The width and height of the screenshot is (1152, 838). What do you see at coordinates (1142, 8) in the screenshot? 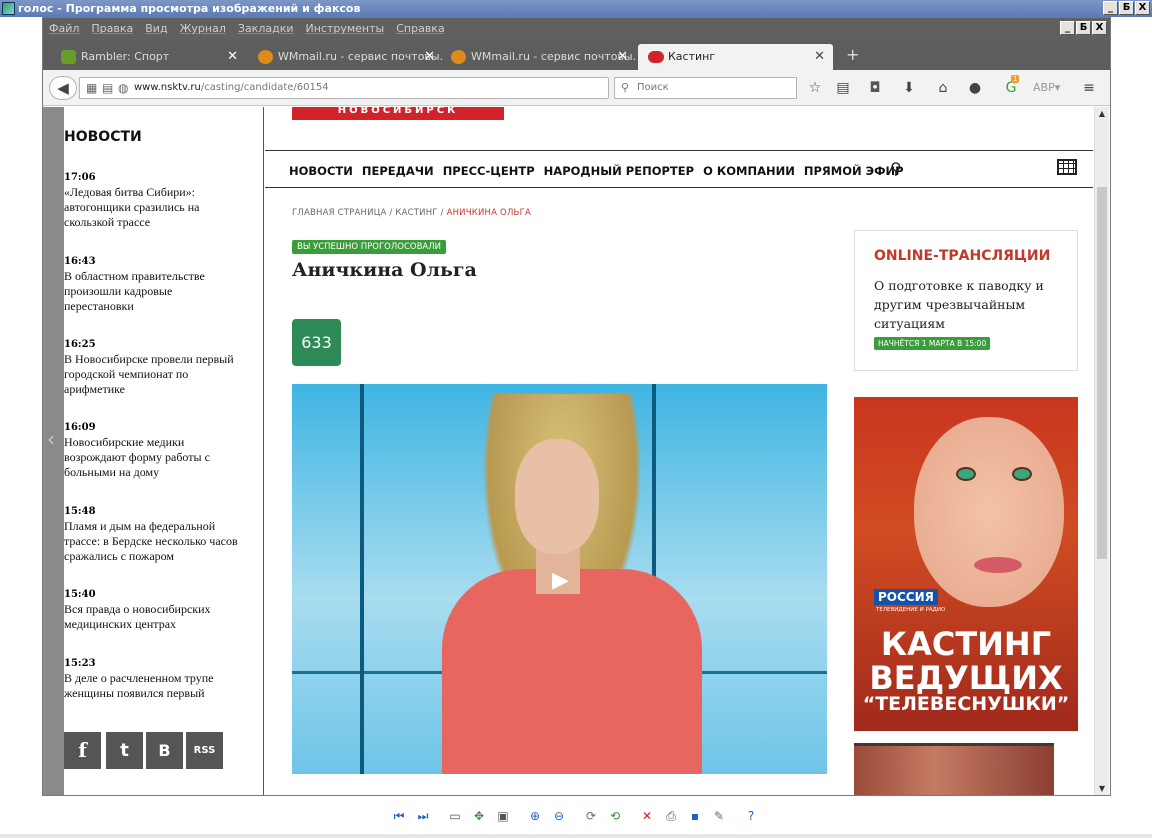
I see `close-button: X` at bounding box center [1142, 8].